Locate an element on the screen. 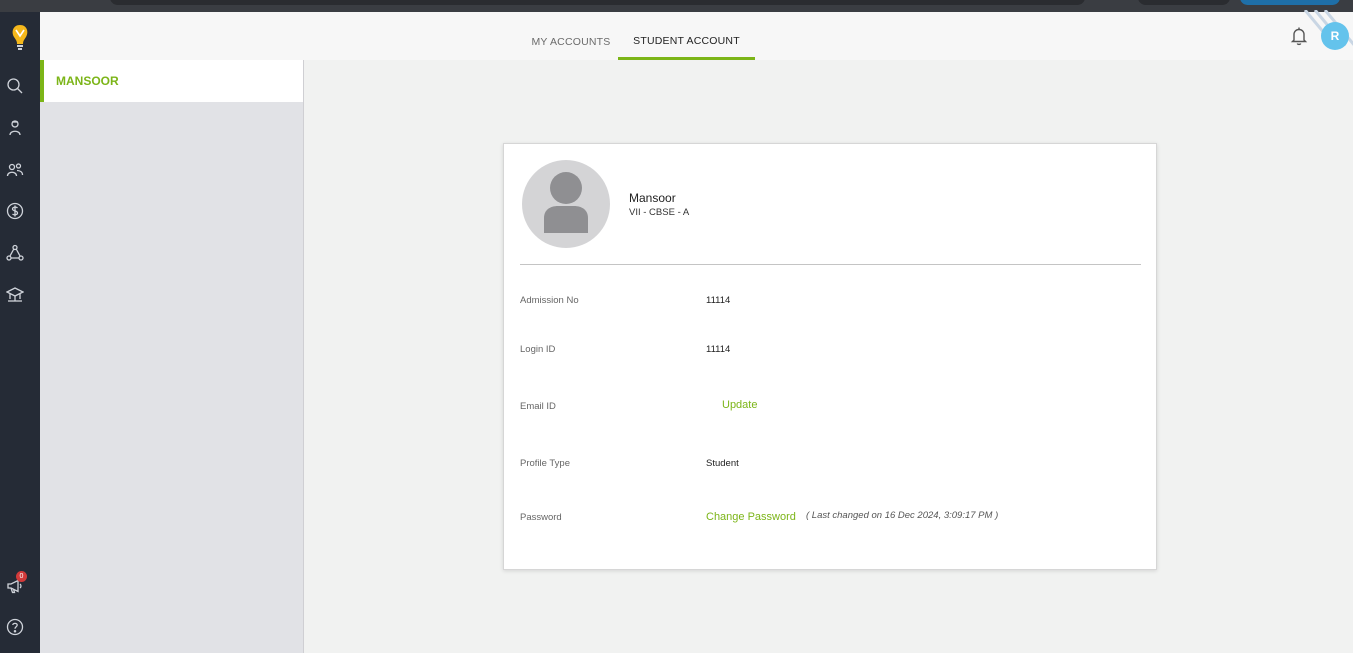 The height and width of the screenshot is (653, 1353). user-avatar: R is located at coordinates (1335, 36).